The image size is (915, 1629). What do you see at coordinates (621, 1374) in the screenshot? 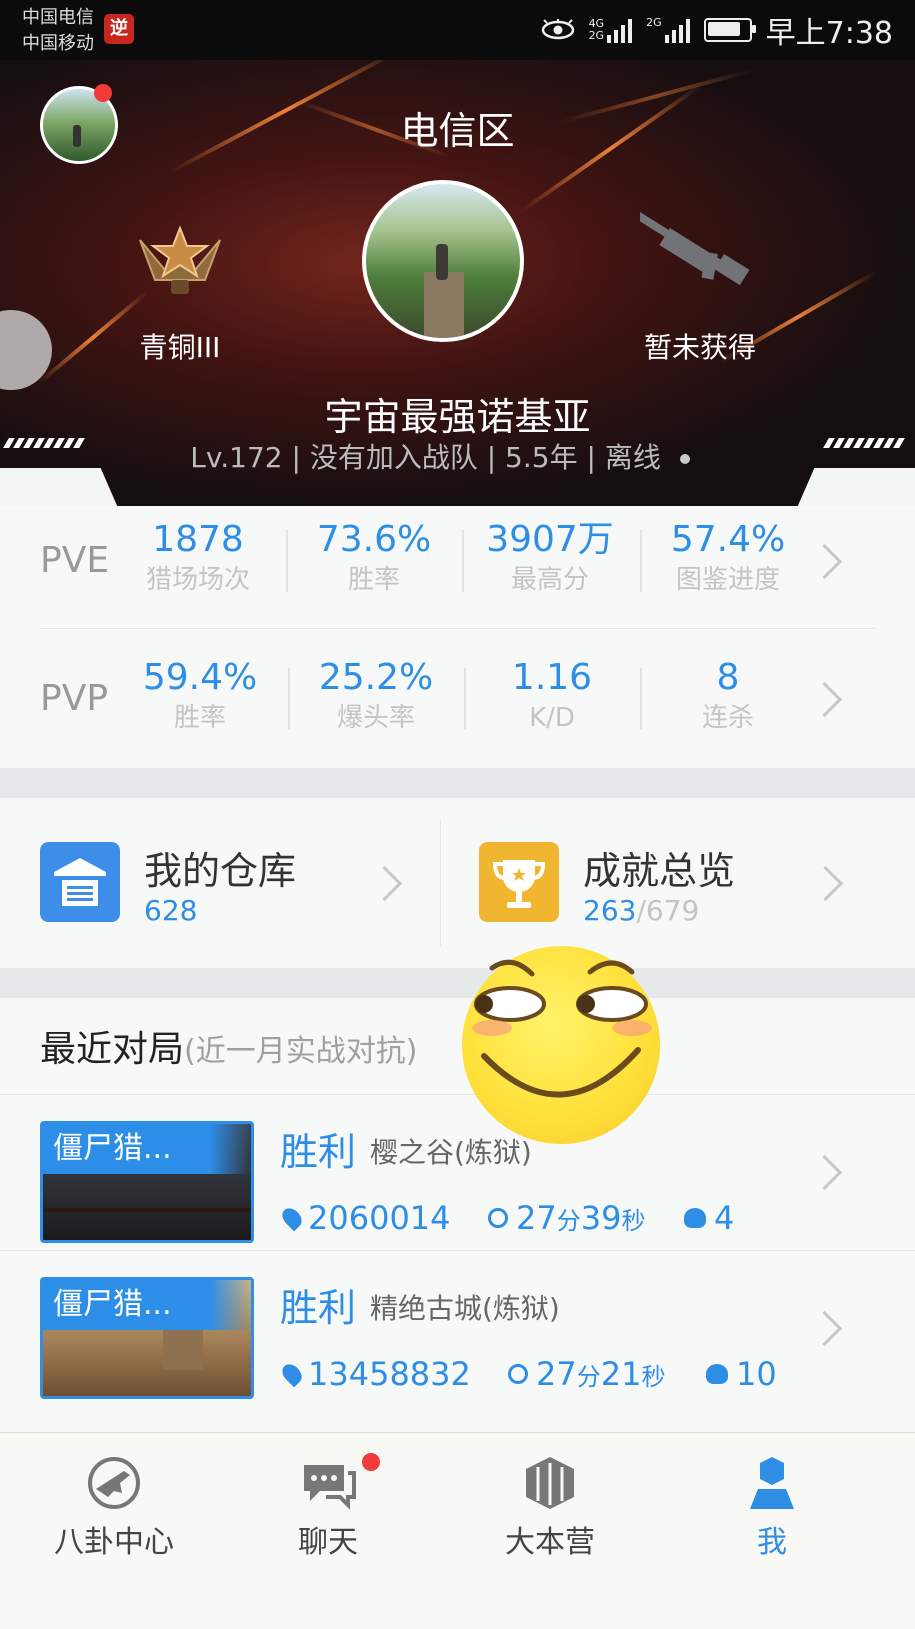
I see `duration-sec: 21` at bounding box center [621, 1374].